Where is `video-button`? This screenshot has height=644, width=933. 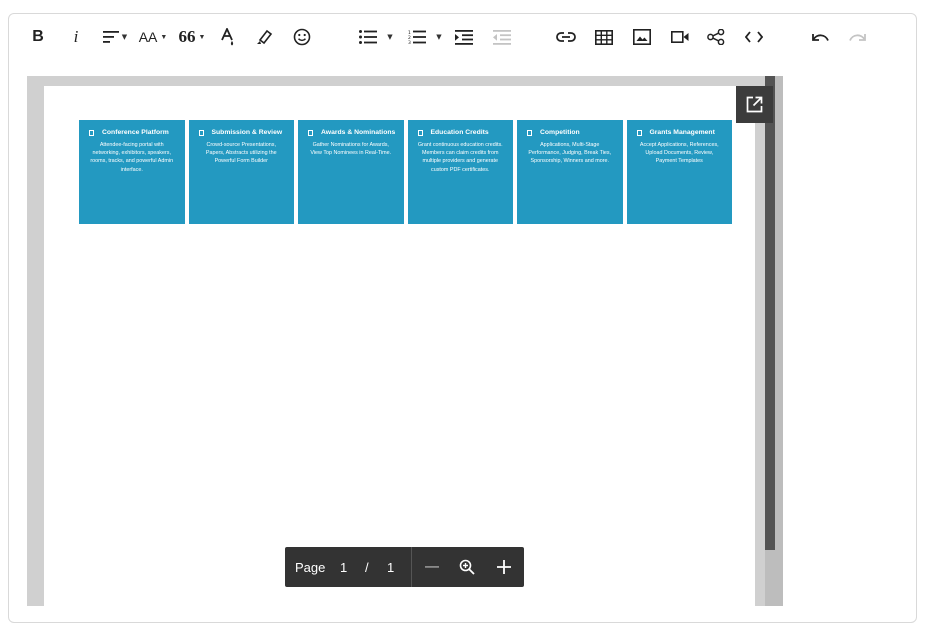 video-button is located at coordinates (680, 37).